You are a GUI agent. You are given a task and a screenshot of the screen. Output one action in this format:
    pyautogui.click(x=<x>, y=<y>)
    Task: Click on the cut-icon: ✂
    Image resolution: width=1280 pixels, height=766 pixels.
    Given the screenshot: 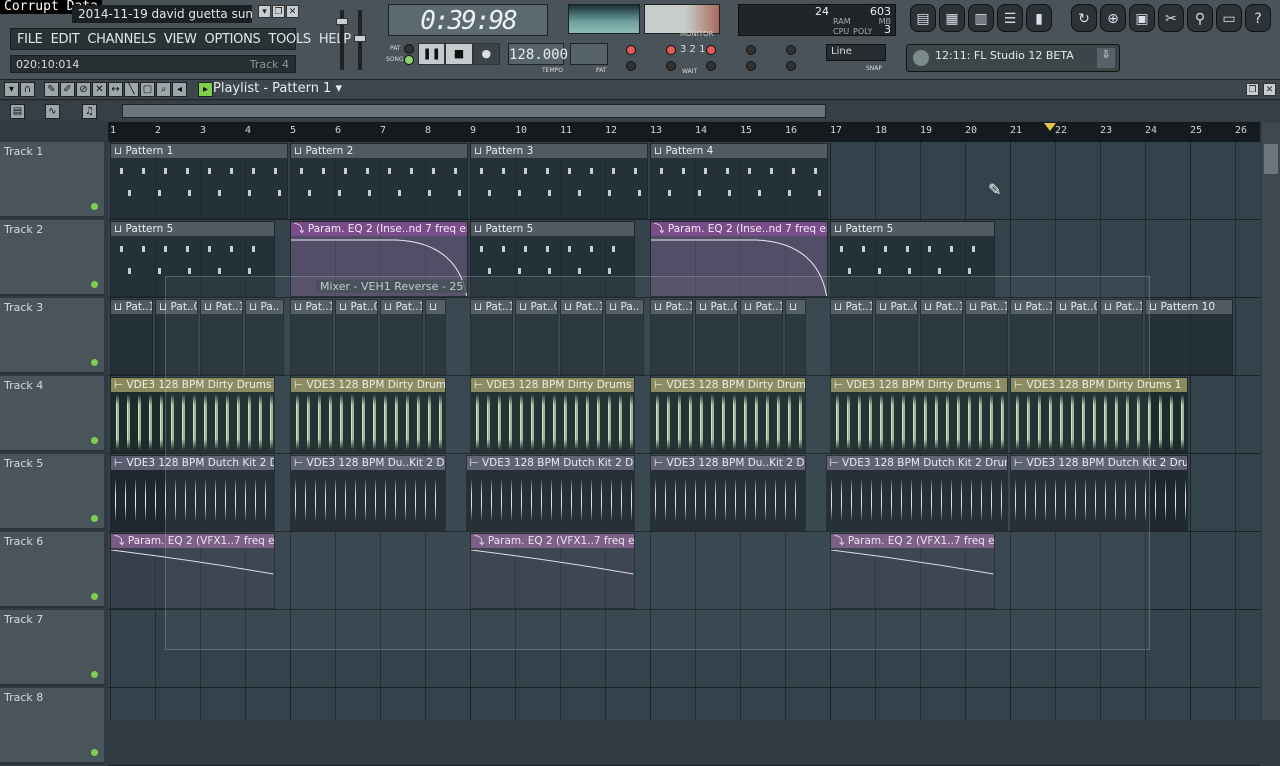 What is the action you would take?
    pyautogui.click(x=1171, y=18)
    